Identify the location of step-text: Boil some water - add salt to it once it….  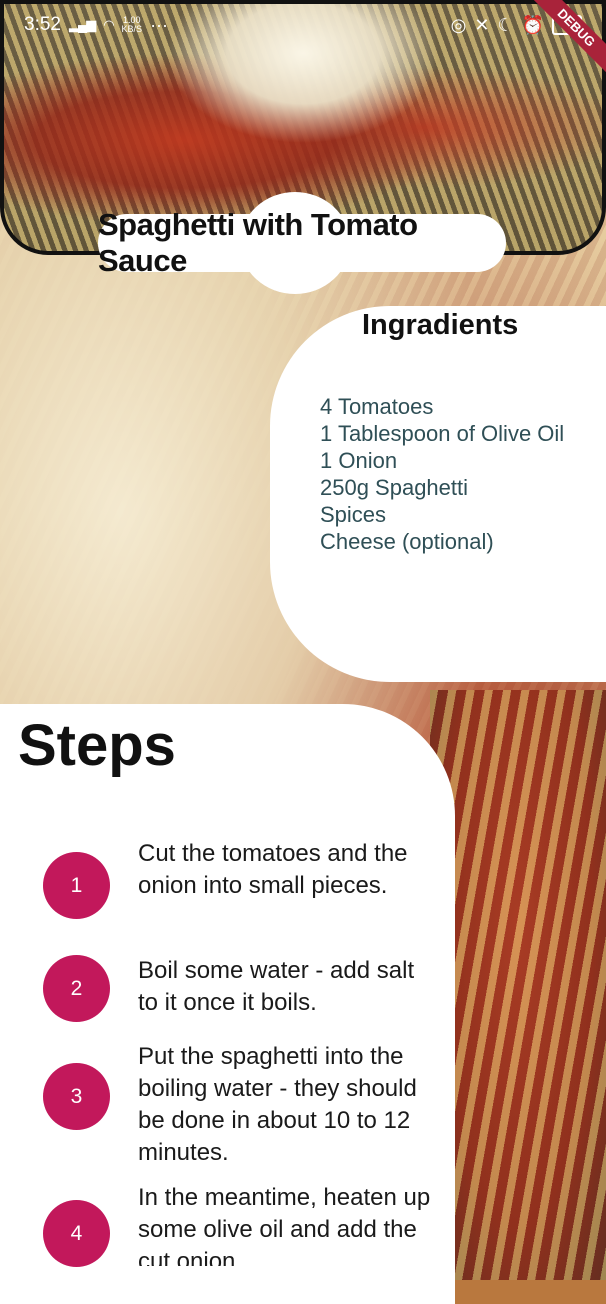
(276, 986).